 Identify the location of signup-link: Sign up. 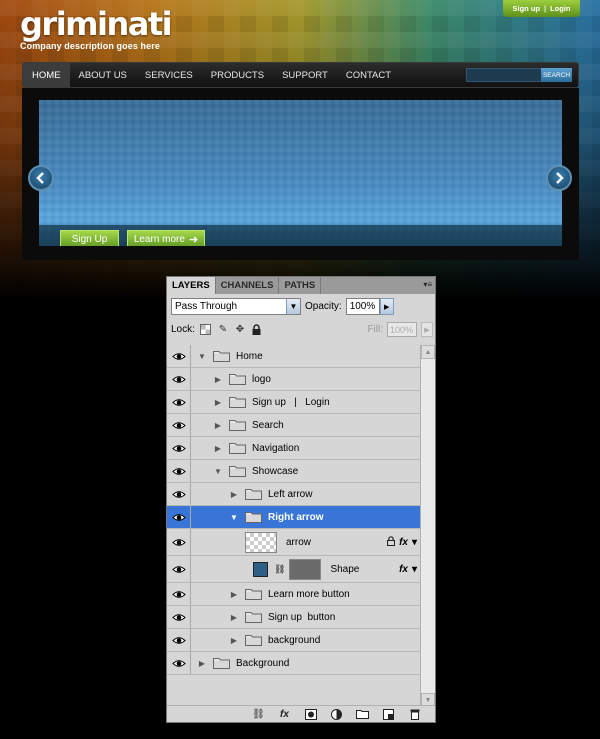
(526, 8).